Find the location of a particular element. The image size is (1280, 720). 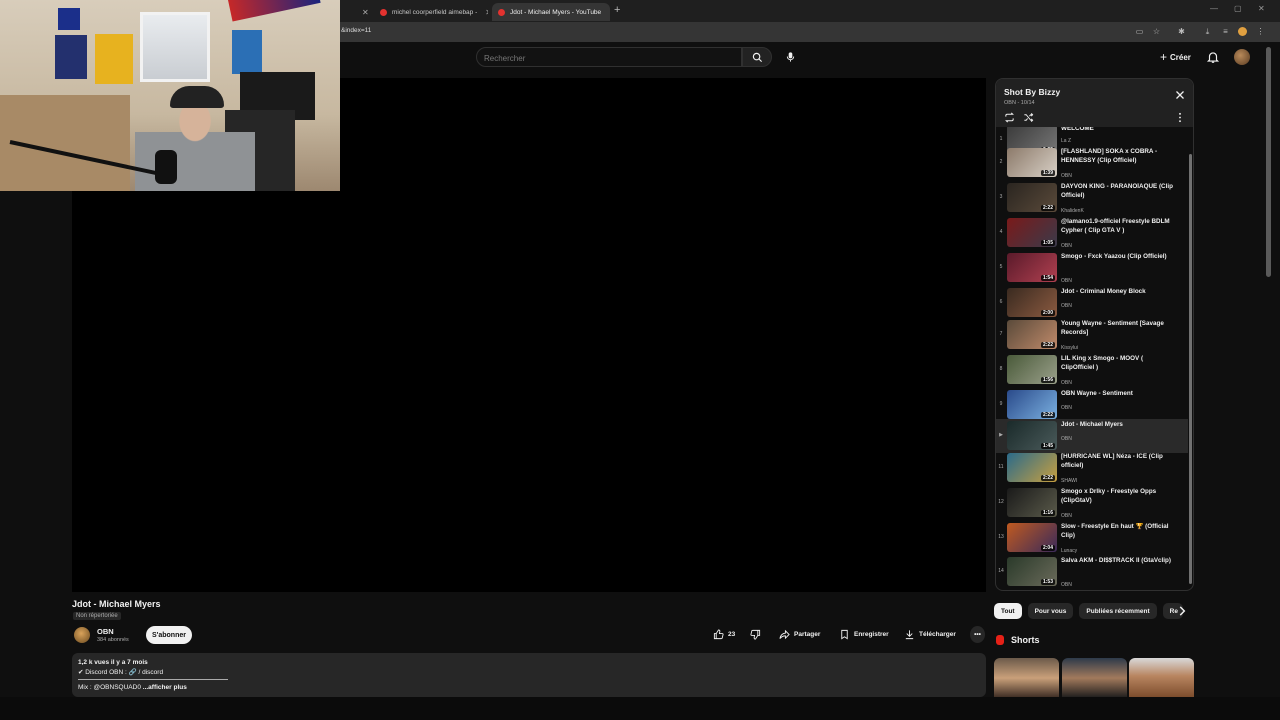

playlist-item: ▶ 1:45 Jdot - Michael Myers OBN is located at coordinates (1092, 436).